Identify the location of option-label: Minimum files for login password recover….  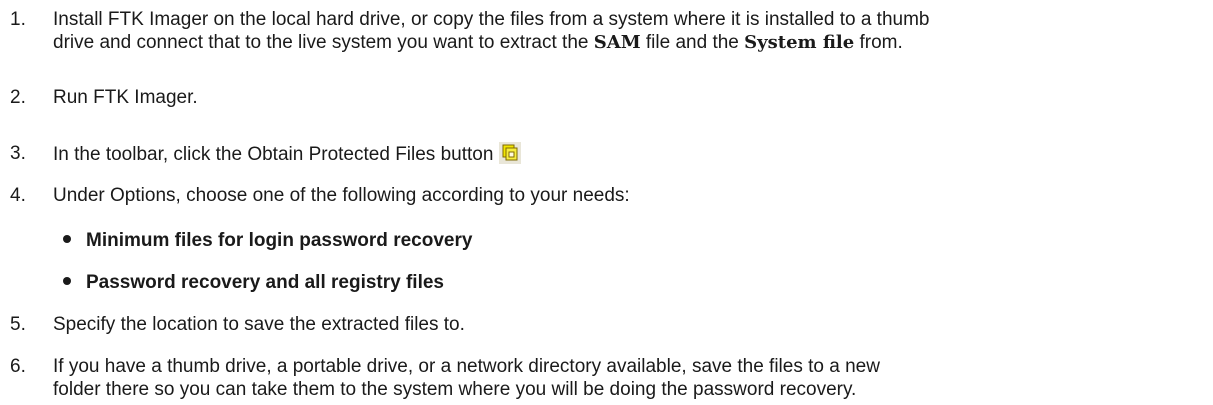
(279, 240).